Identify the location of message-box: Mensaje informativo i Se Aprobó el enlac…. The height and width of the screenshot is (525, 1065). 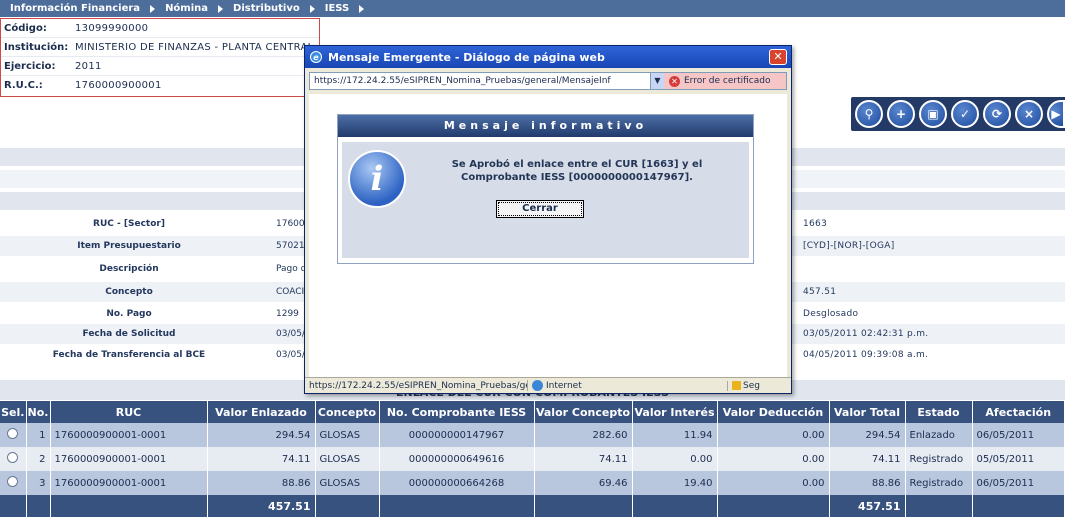
(545, 189).